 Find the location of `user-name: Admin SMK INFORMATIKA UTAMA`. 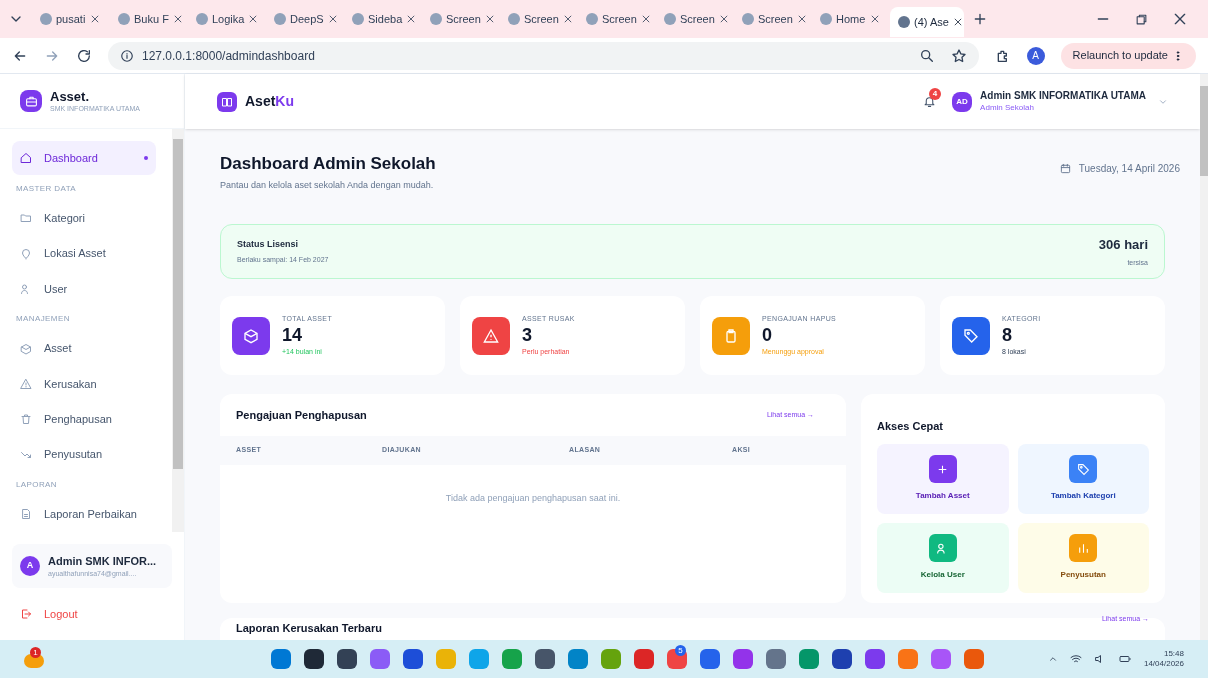

user-name: Admin SMK INFORMATIKA UTAMA is located at coordinates (1063, 96).